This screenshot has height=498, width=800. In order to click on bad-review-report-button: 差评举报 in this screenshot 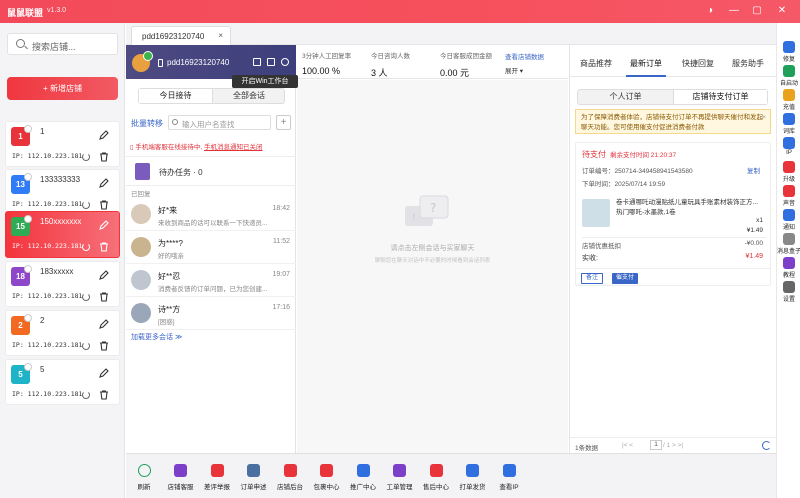, I will do `click(217, 478)`.